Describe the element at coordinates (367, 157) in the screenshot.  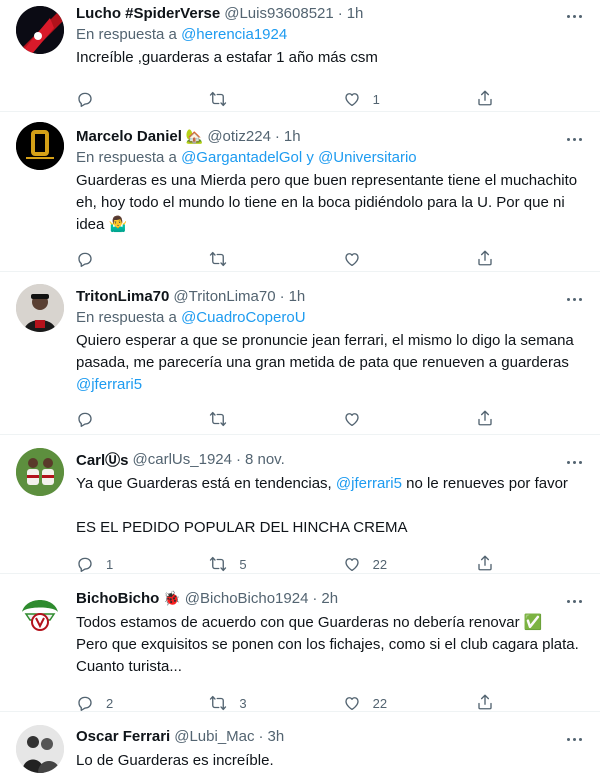
I see `mention-link: @Universitario` at that location.